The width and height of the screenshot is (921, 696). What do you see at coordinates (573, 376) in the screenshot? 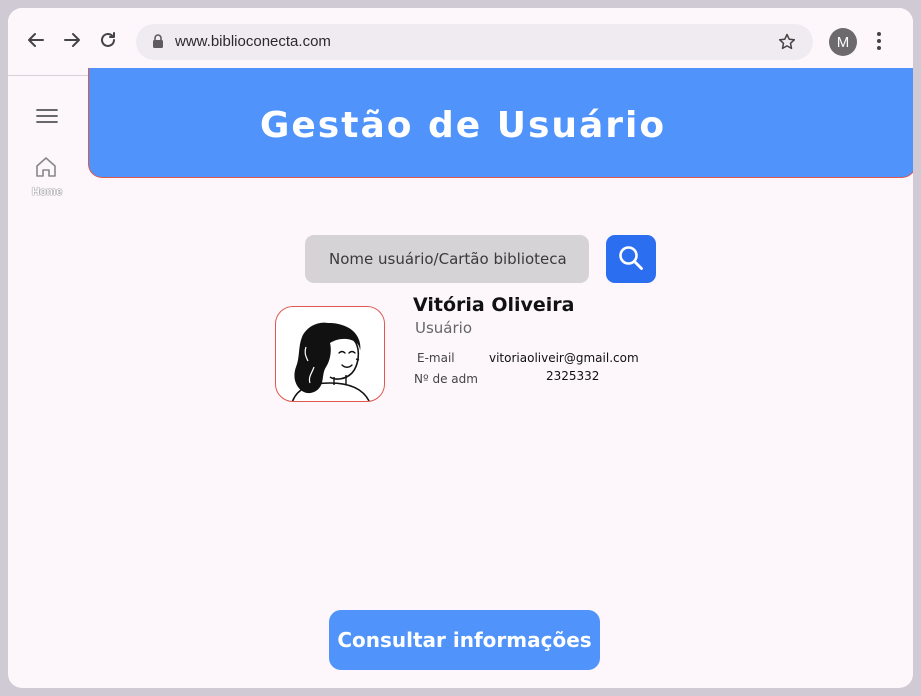
I see `adm-number-value: 2325332` at bounding box center [573, 376].